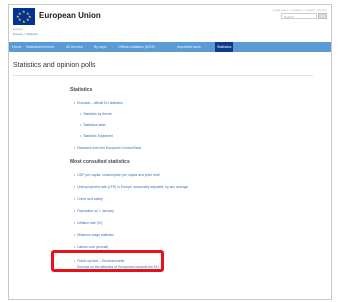 The width and height of the screenshot is (338, 302). I want to click on list-item: • Statistics by theme, so click(96, 114).